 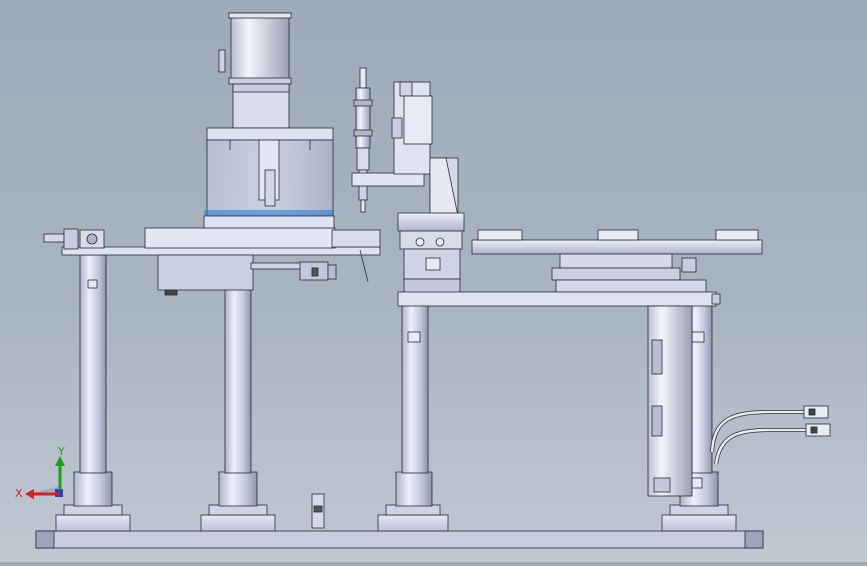 What do you see at coordinates (399, 539) in the screenshot?
I see `base-plate` at bounding box center [399, 539].